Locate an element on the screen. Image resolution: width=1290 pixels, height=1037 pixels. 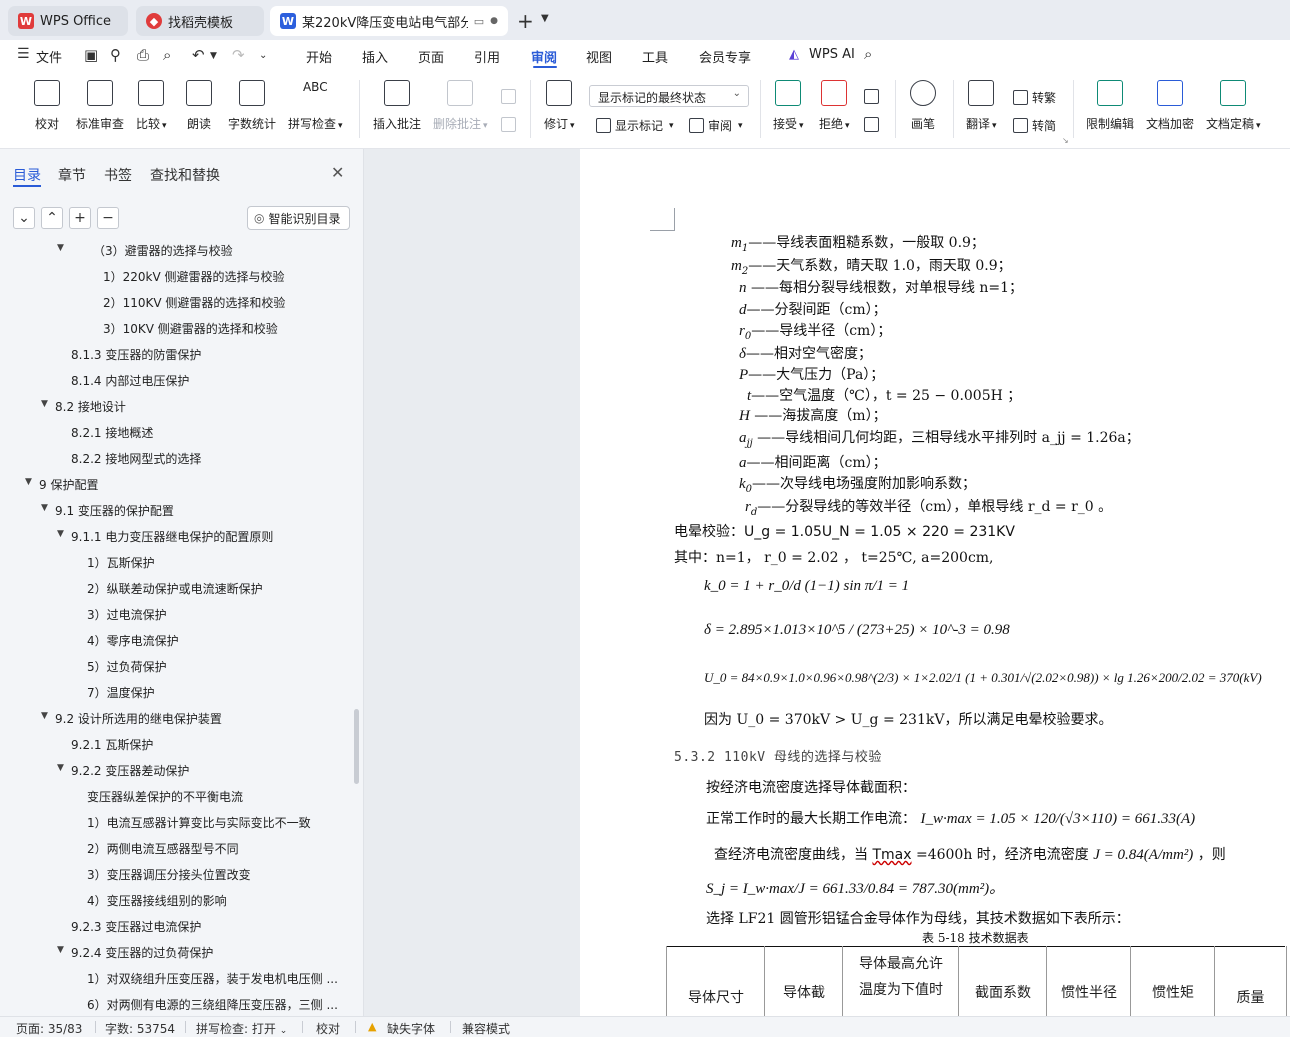
toc-item: 变压器纵差保护的不平衡电流 is located at coordinates (175, 795).